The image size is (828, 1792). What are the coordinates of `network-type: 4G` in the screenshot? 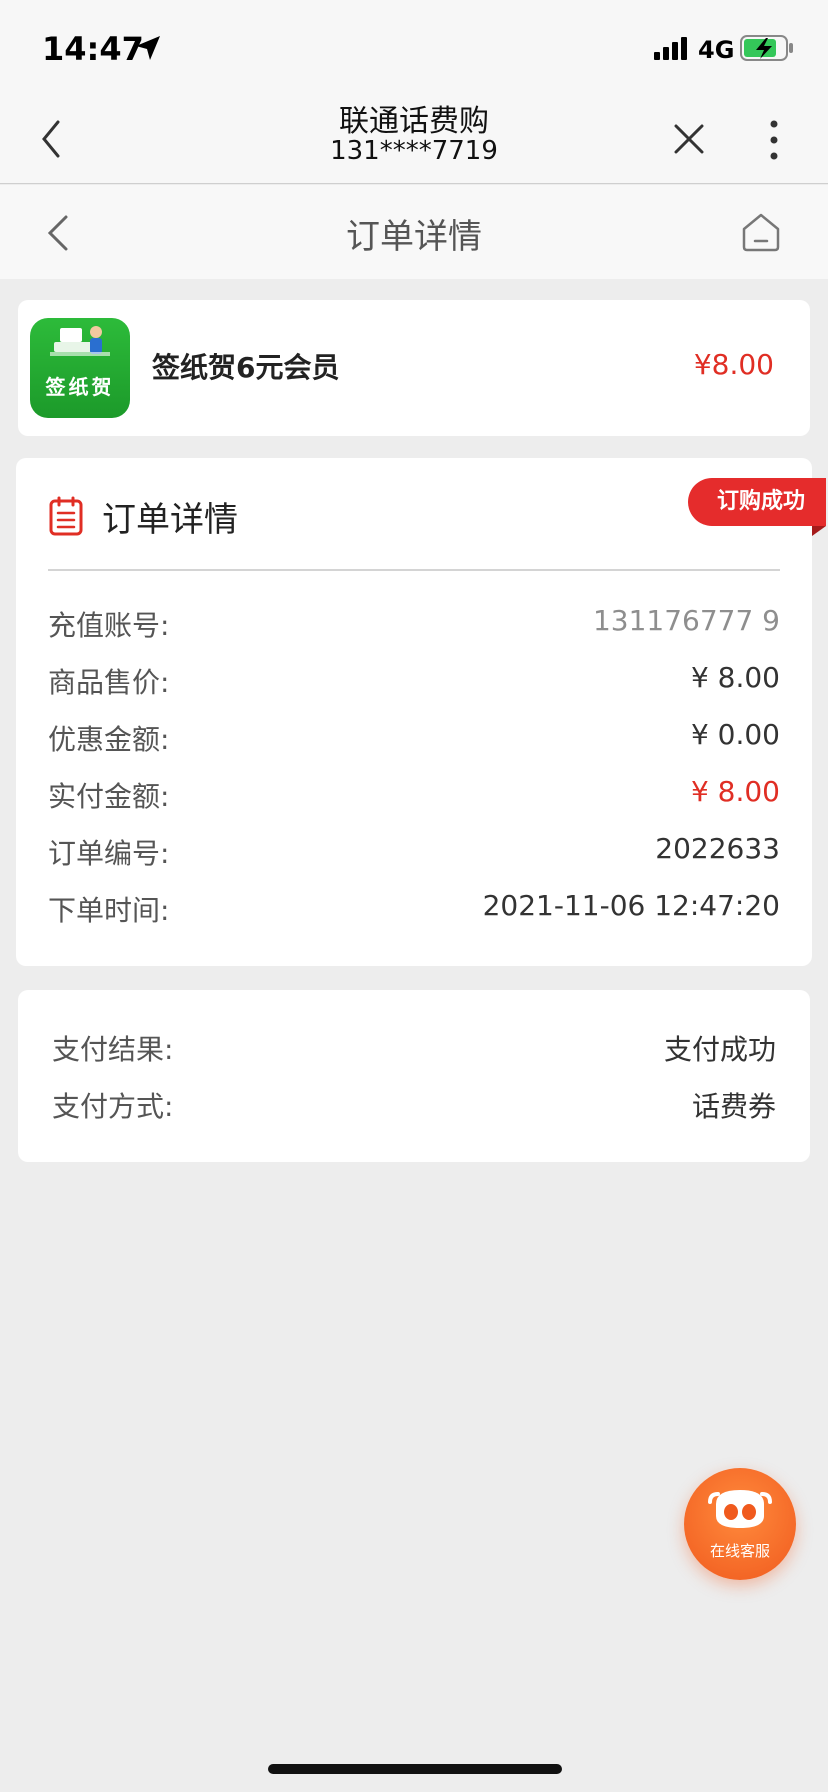 It's located at (716, 50).